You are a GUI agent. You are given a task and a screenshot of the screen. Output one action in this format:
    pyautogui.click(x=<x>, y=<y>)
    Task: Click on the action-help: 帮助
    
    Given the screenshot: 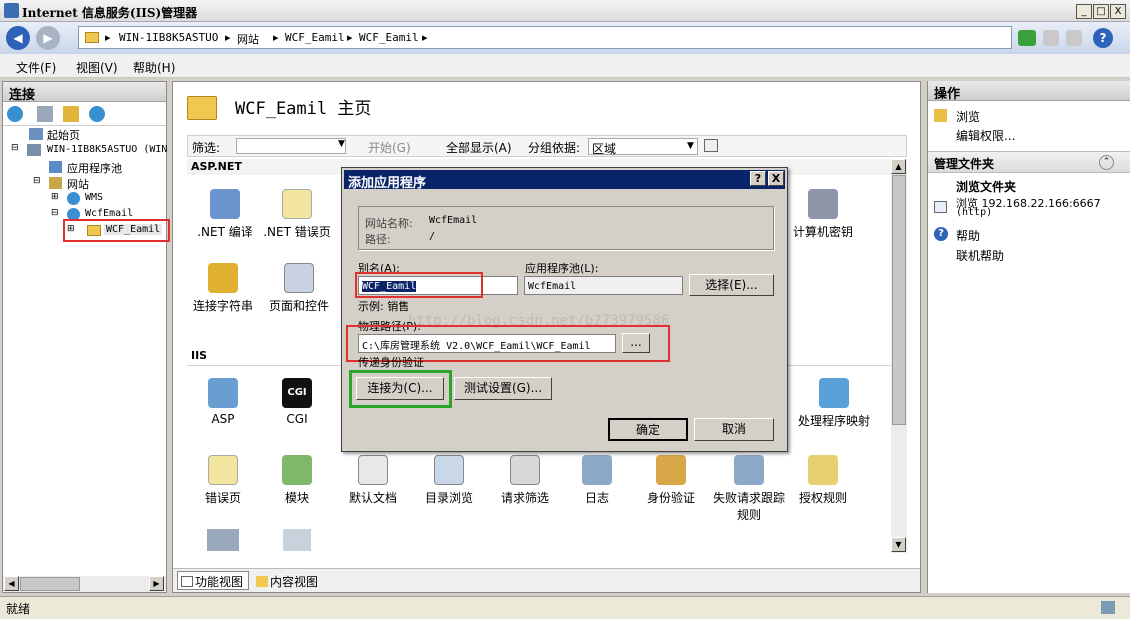 What is the action you would take?
    pyautogui.click(x=968, y=235)
    